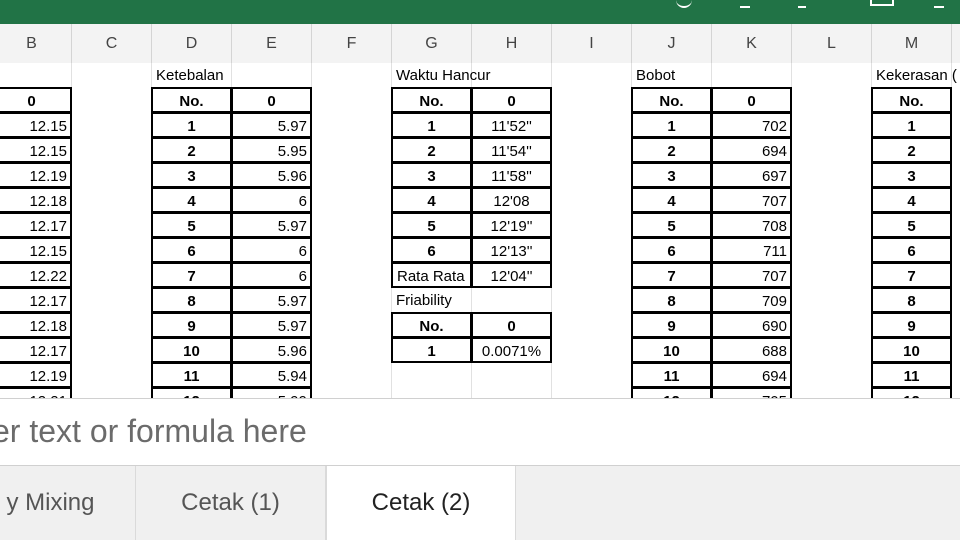  I want to click on friability-header-value: 0, so click(511, 325).